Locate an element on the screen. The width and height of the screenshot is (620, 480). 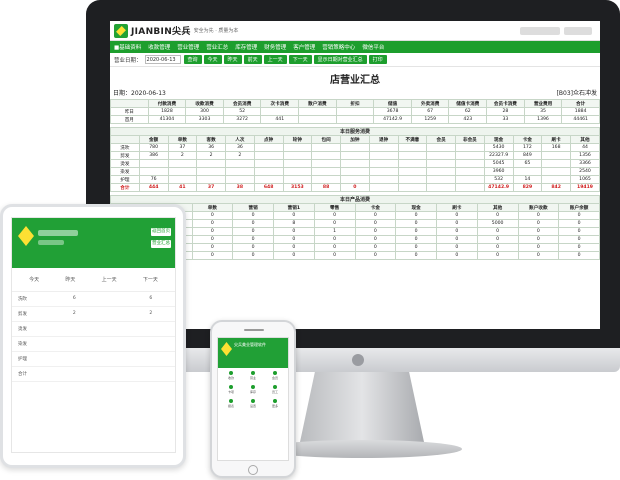
tablet-tab: 今天 is located at coordinates (34, 279).